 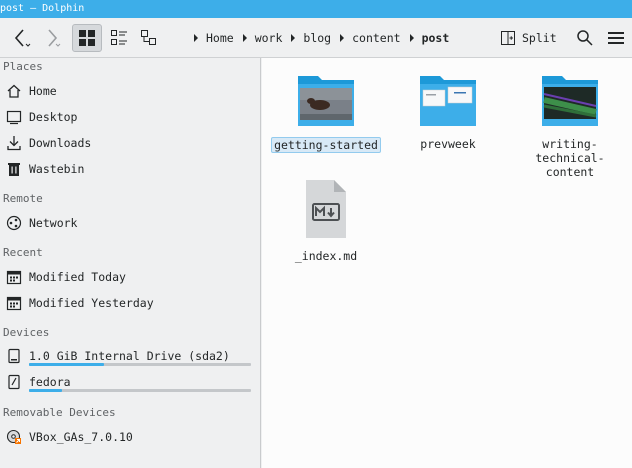 I want to click on optical-disc-icon, so click(x=14, y=437).